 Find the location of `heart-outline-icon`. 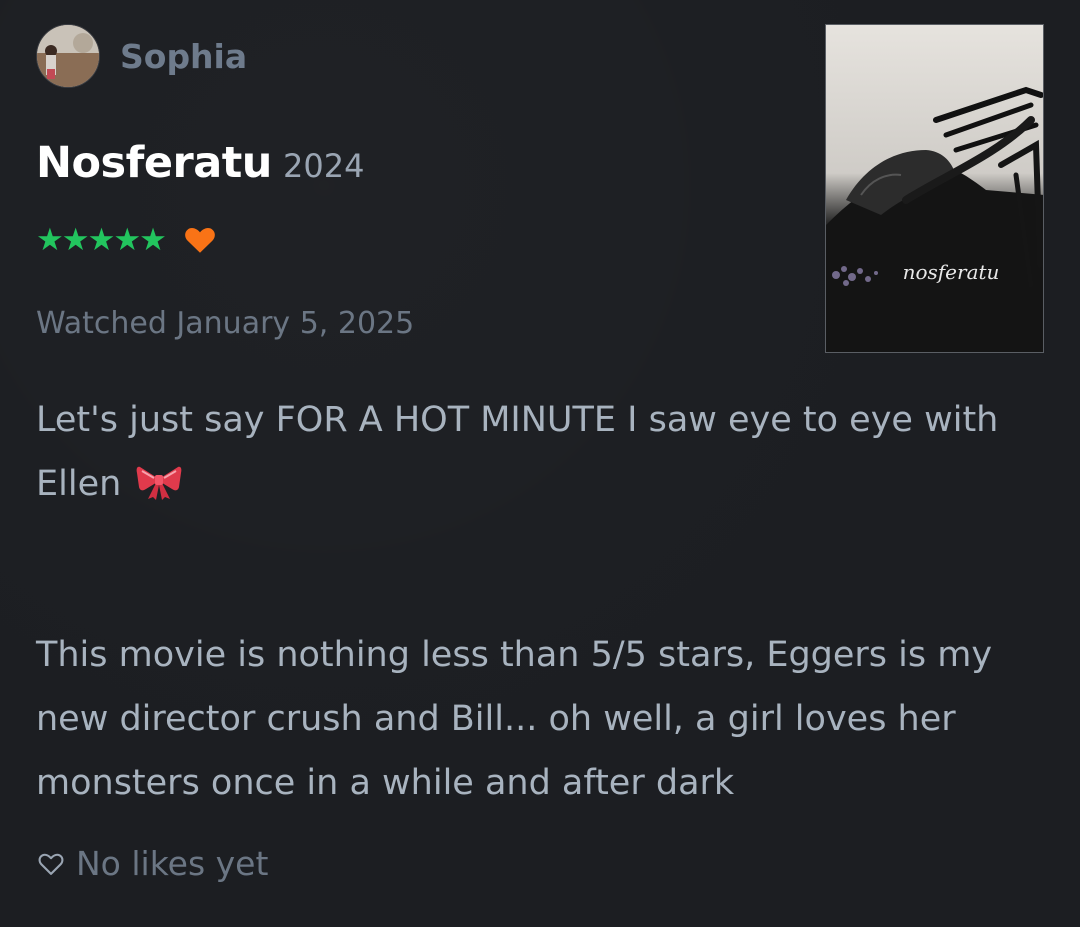

heart-outline-icon is located at coordinates (51, 864).